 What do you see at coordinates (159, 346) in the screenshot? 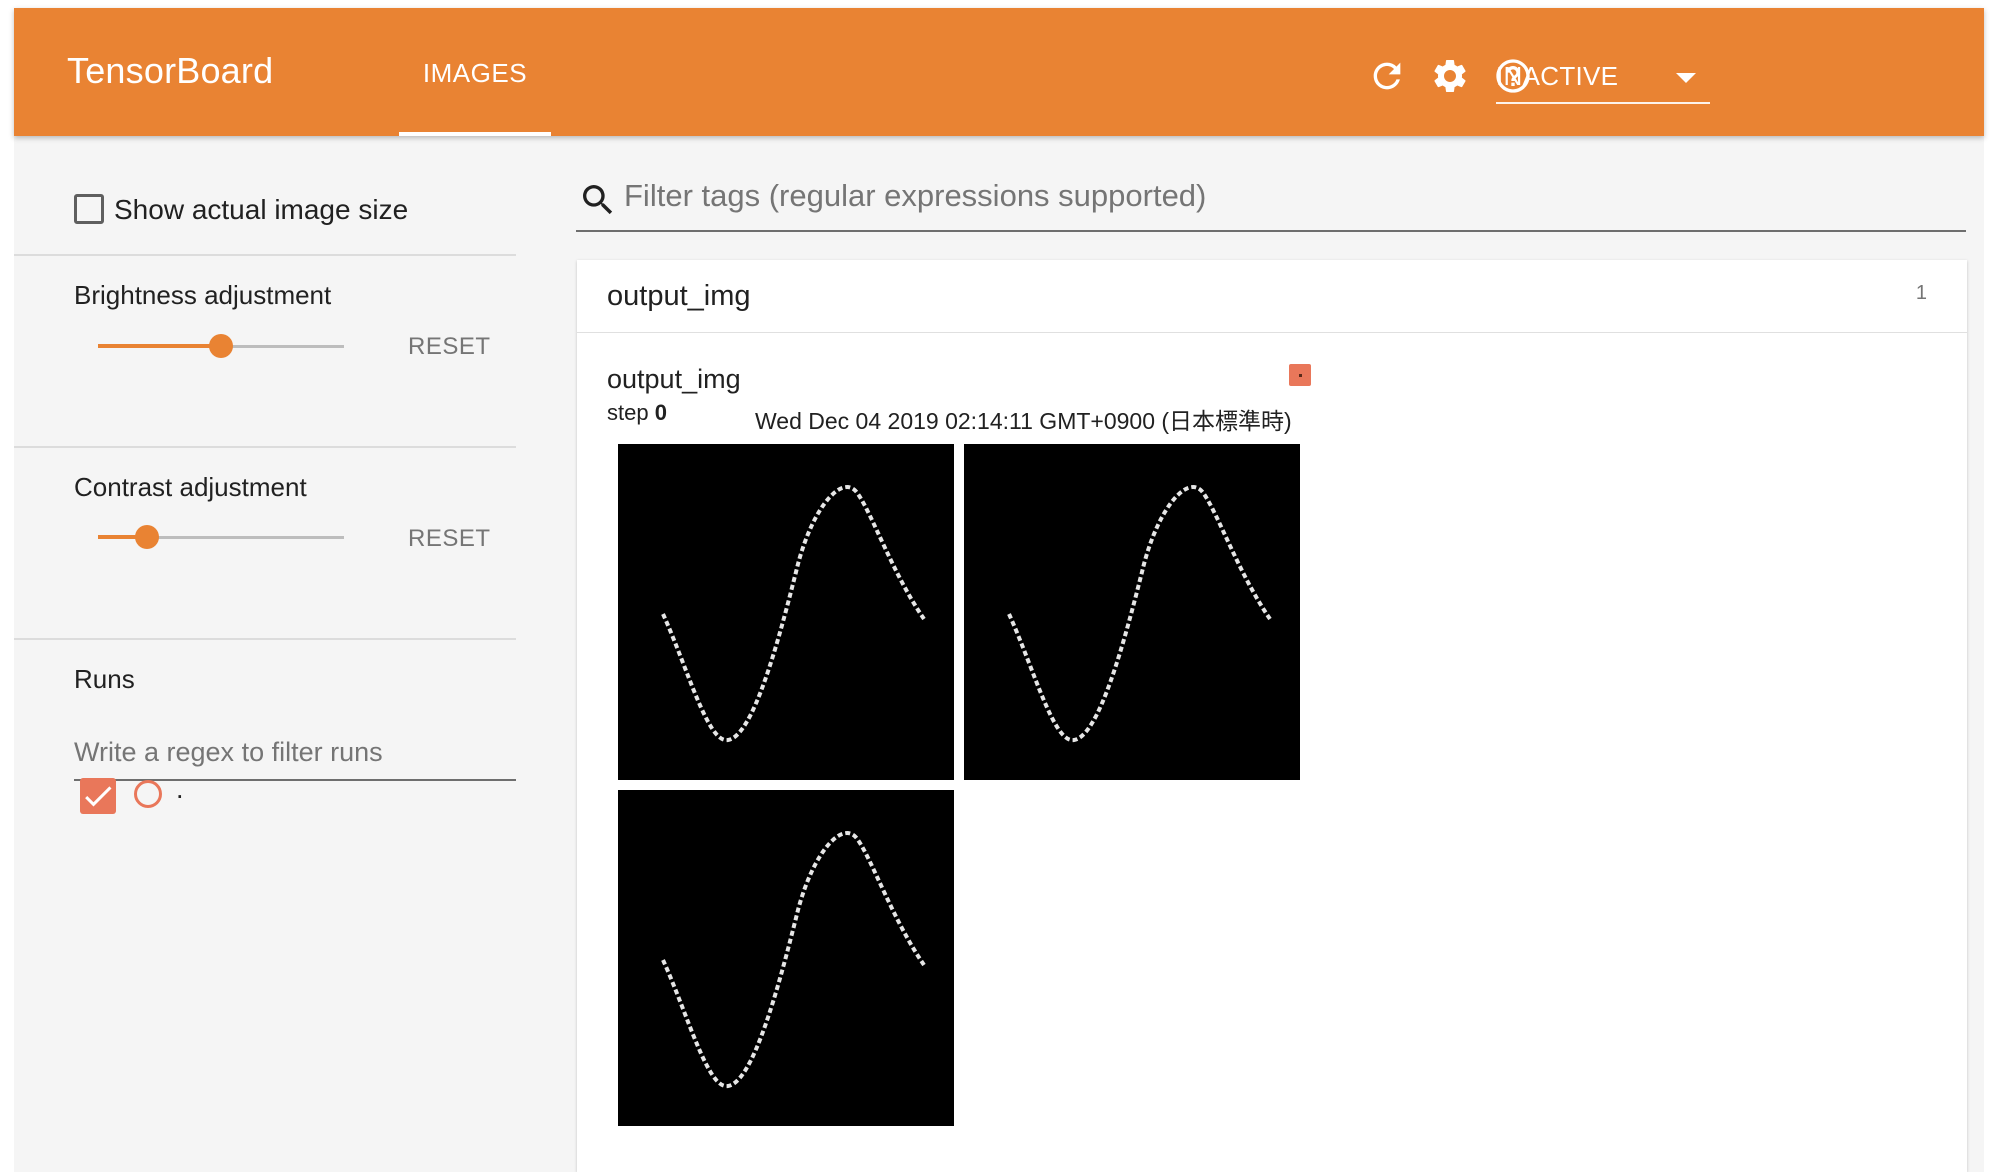
I see `brightness-slider-fill` at bounding box center [159, 346].